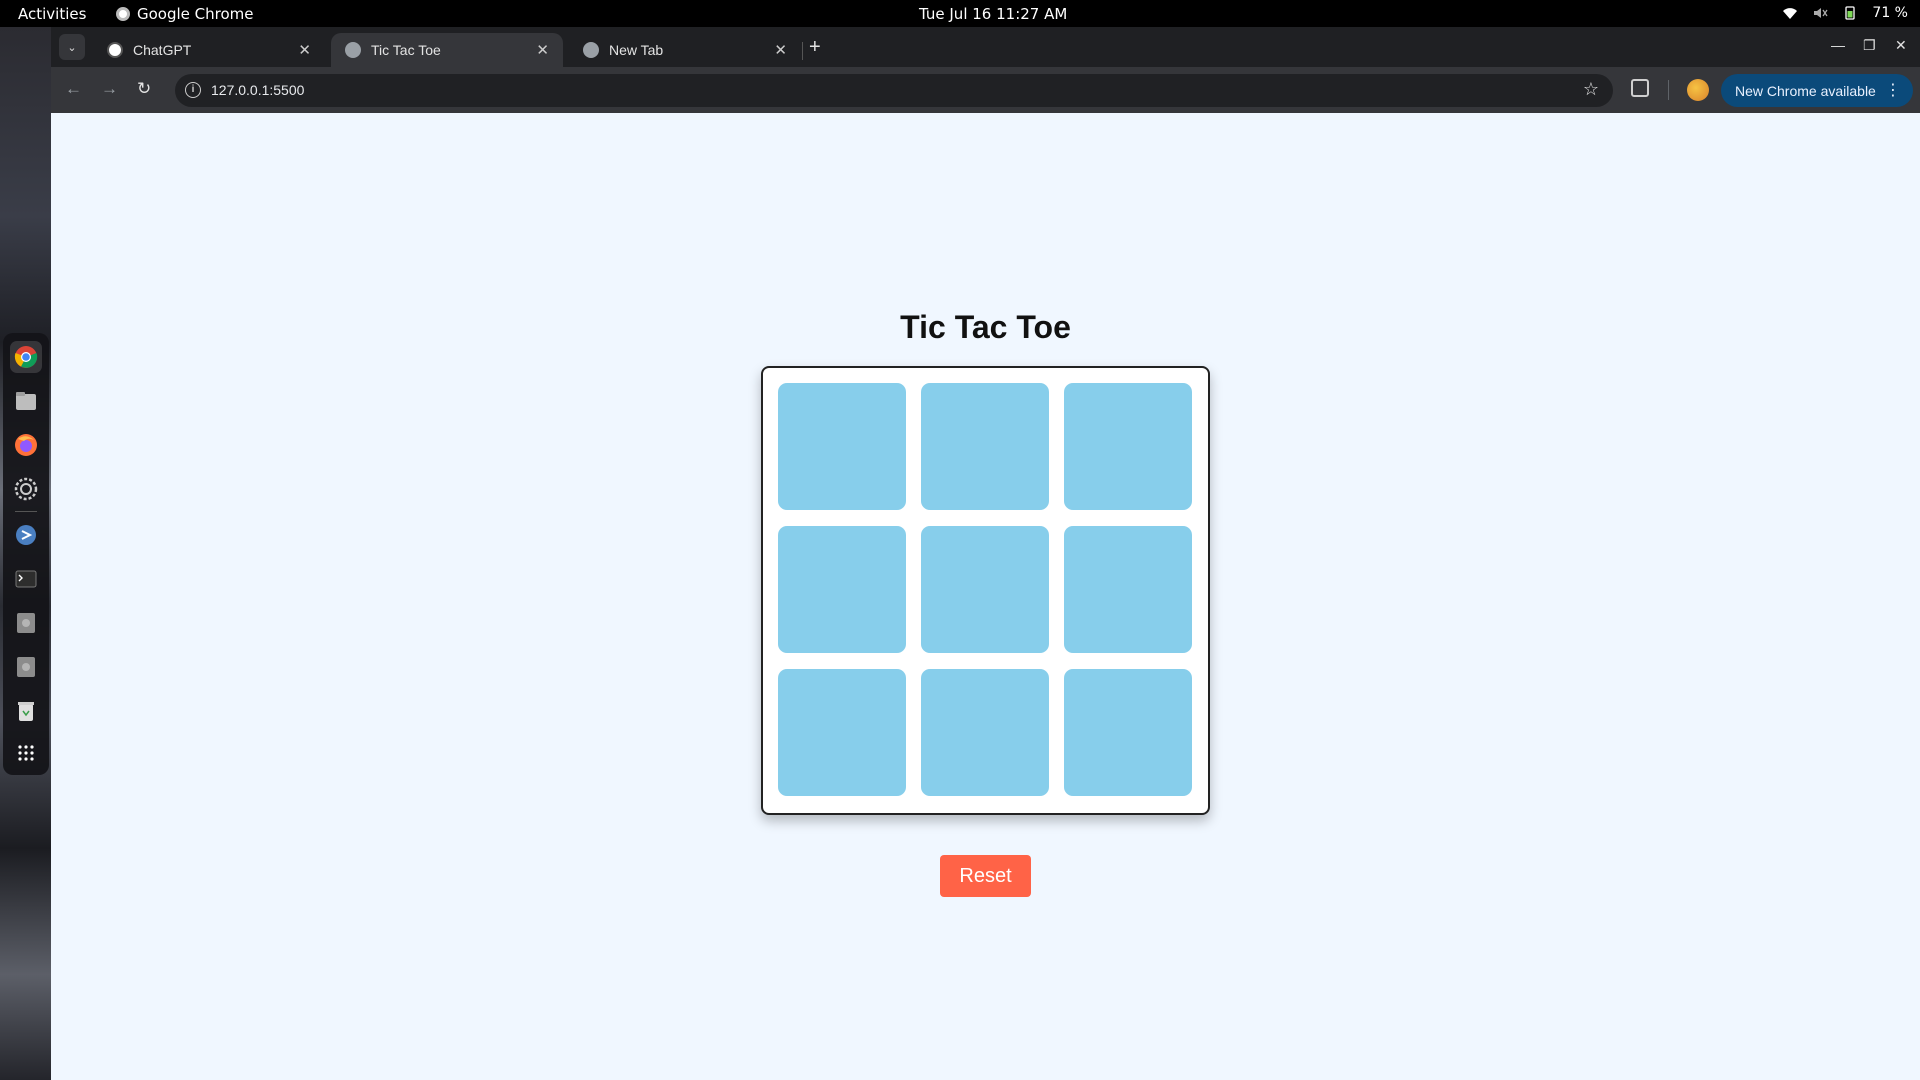 The image size is (1920, 1080). Describe the element at coordinates (73, 89) in the screenshot. I see `back-arrow-icon: ←` at that location.